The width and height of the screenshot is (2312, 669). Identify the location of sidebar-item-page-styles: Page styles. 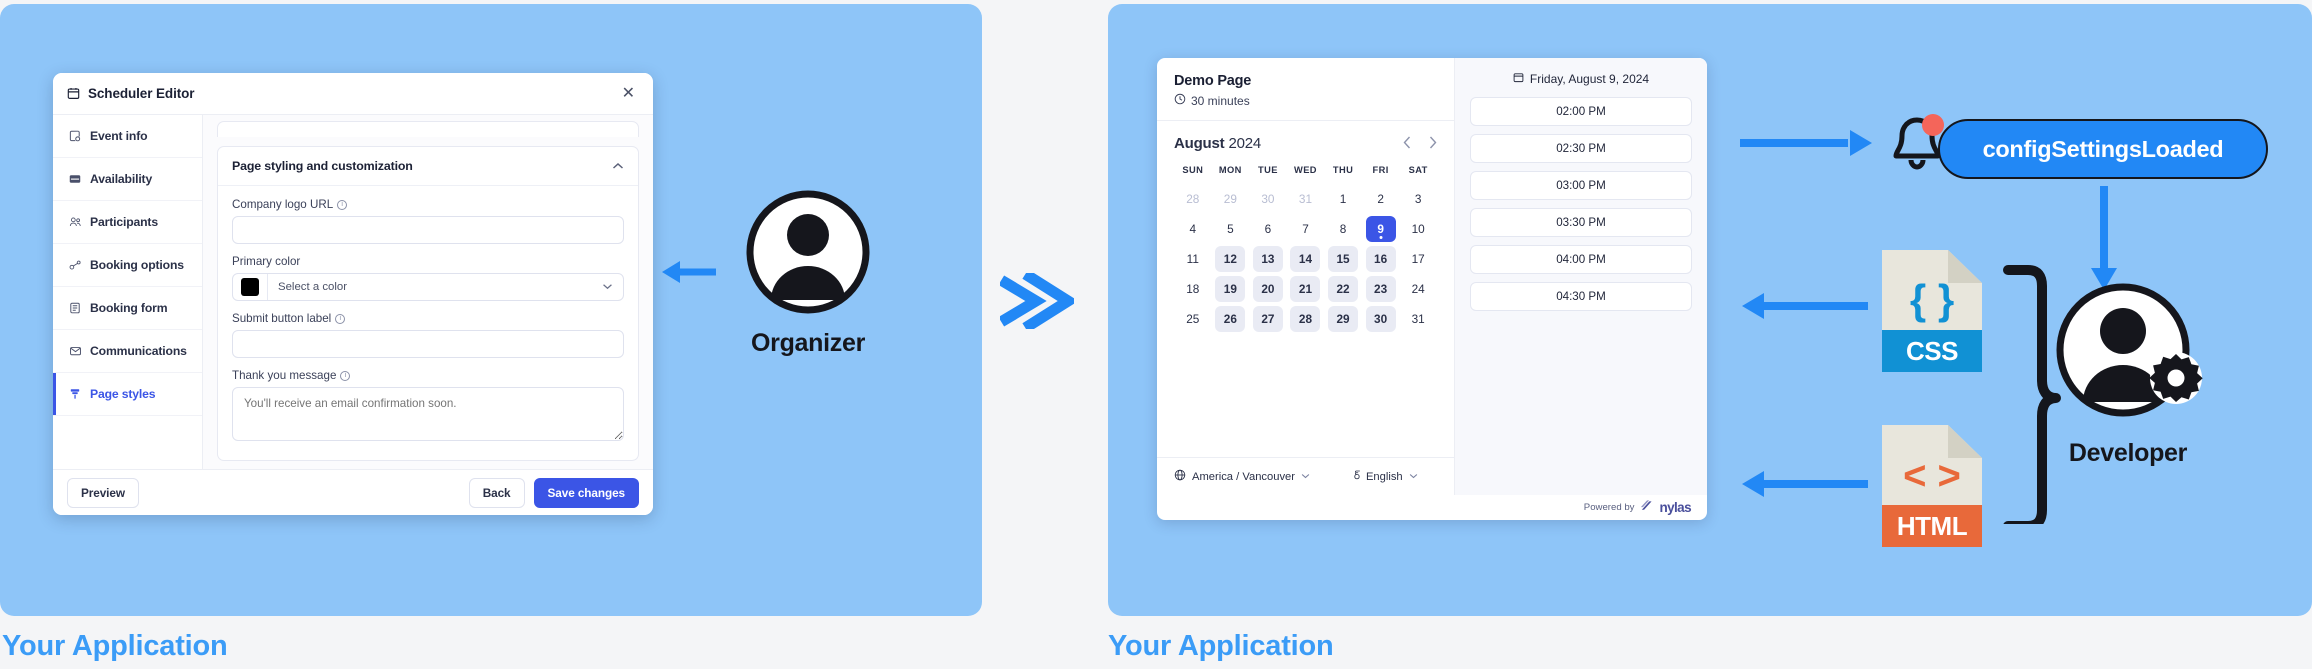
(127, 394).